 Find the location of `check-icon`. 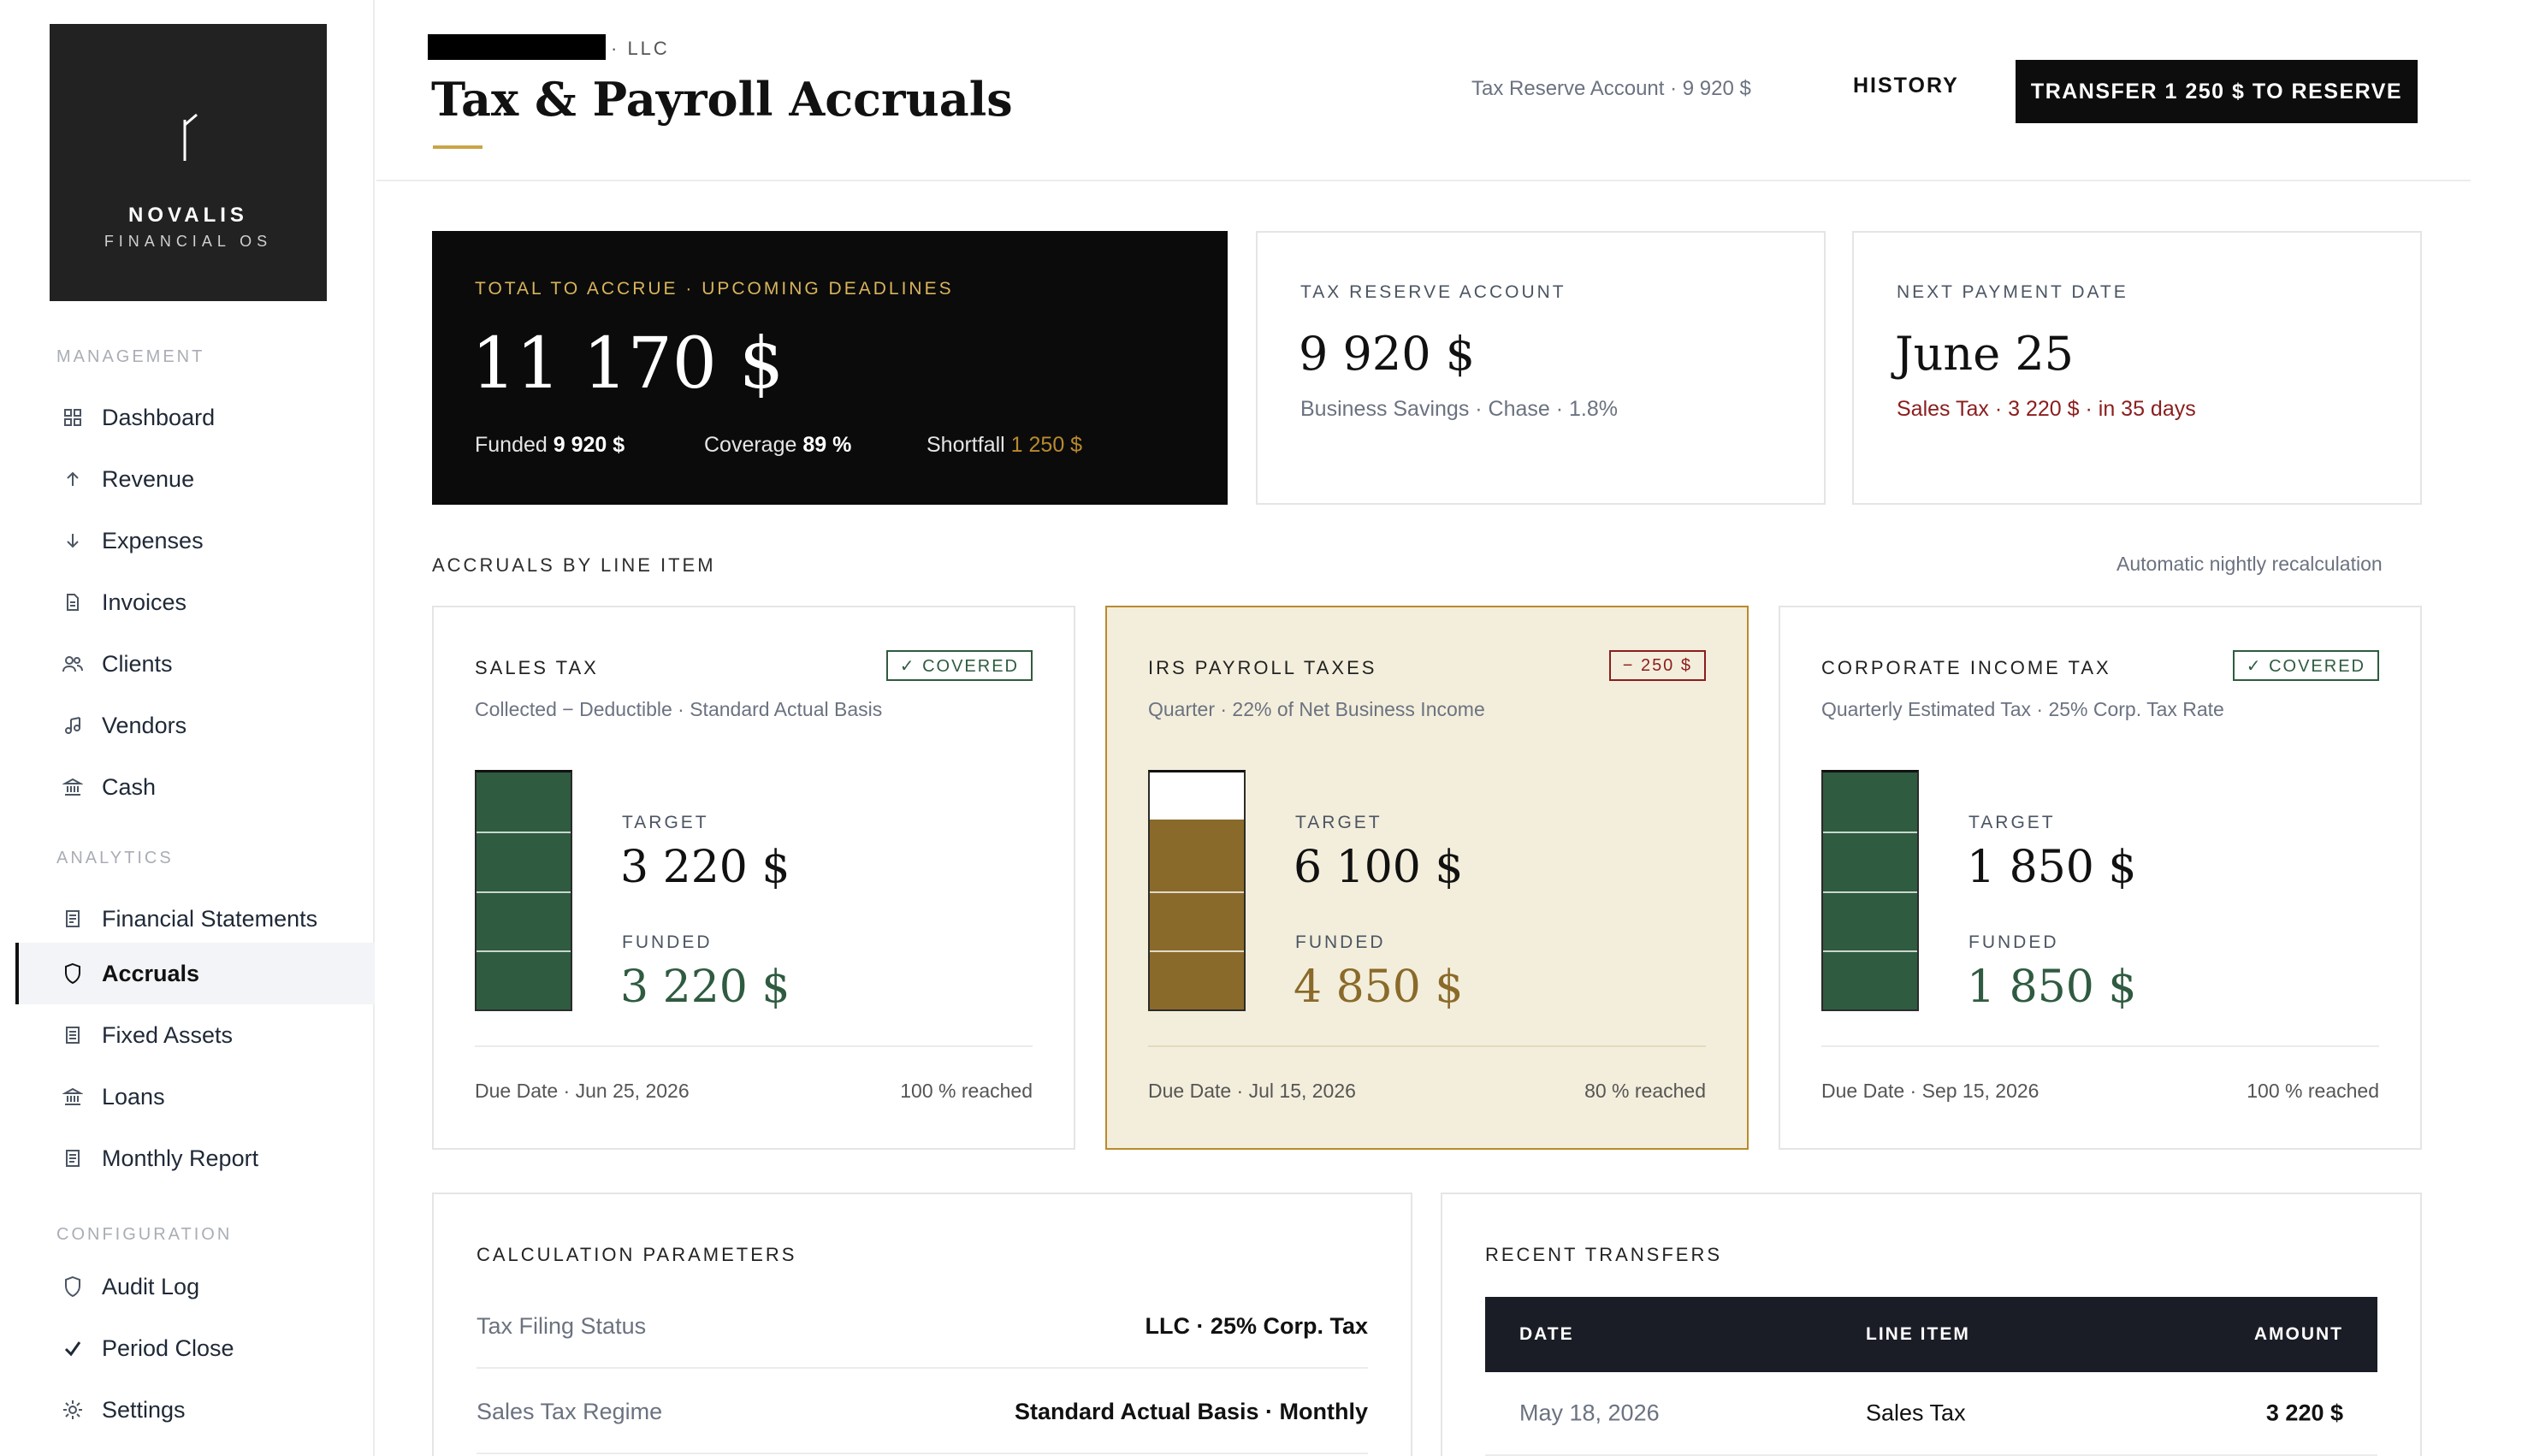

check-icon is located at coordinates (73, 1348).